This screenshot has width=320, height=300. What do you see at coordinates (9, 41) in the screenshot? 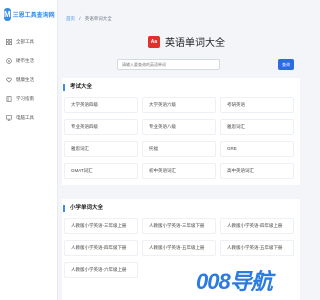
I see `grid-icon` at bounding box center [9, 41].